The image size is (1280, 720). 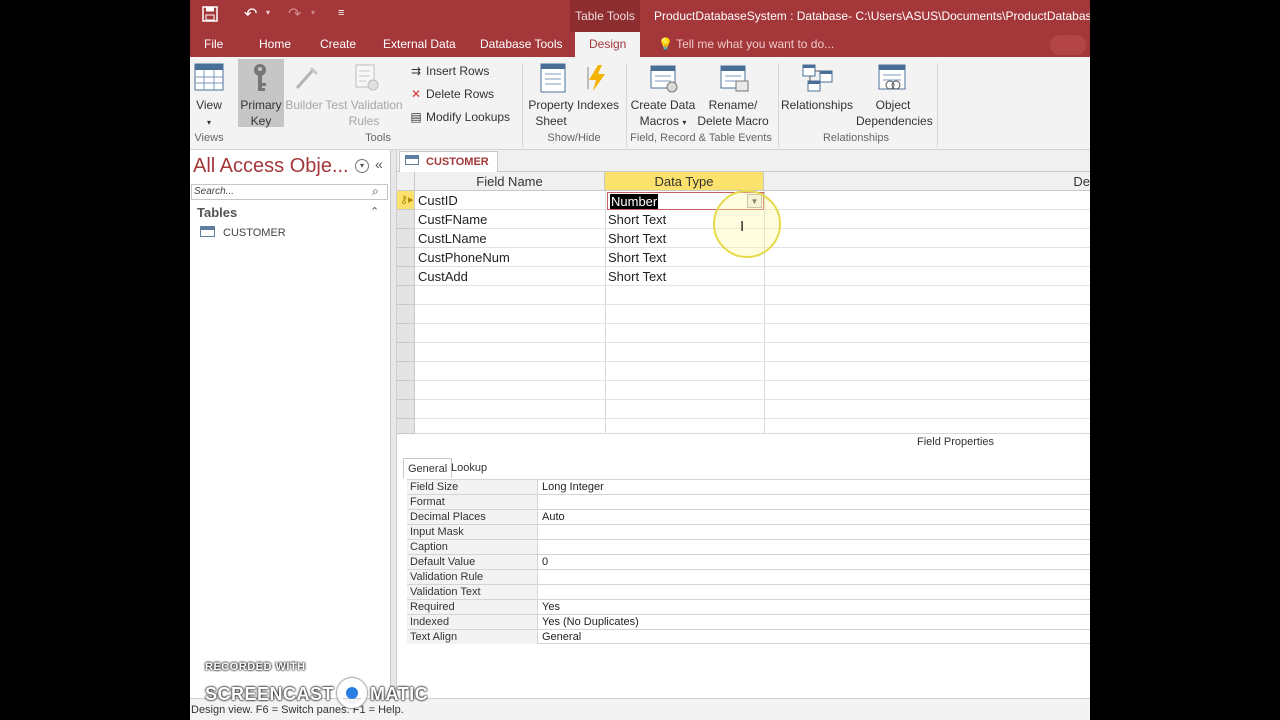 I want to click on nav-menu-icon: ▾, so click(x=362, y=166).